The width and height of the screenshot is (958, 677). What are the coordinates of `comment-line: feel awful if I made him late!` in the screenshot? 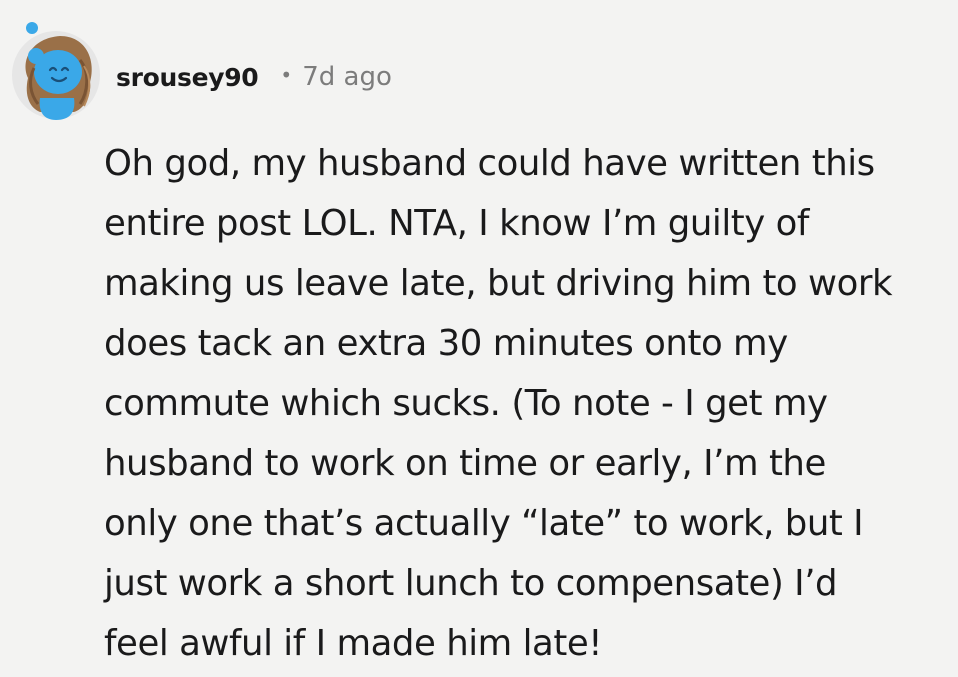 It's located at (353, 643).